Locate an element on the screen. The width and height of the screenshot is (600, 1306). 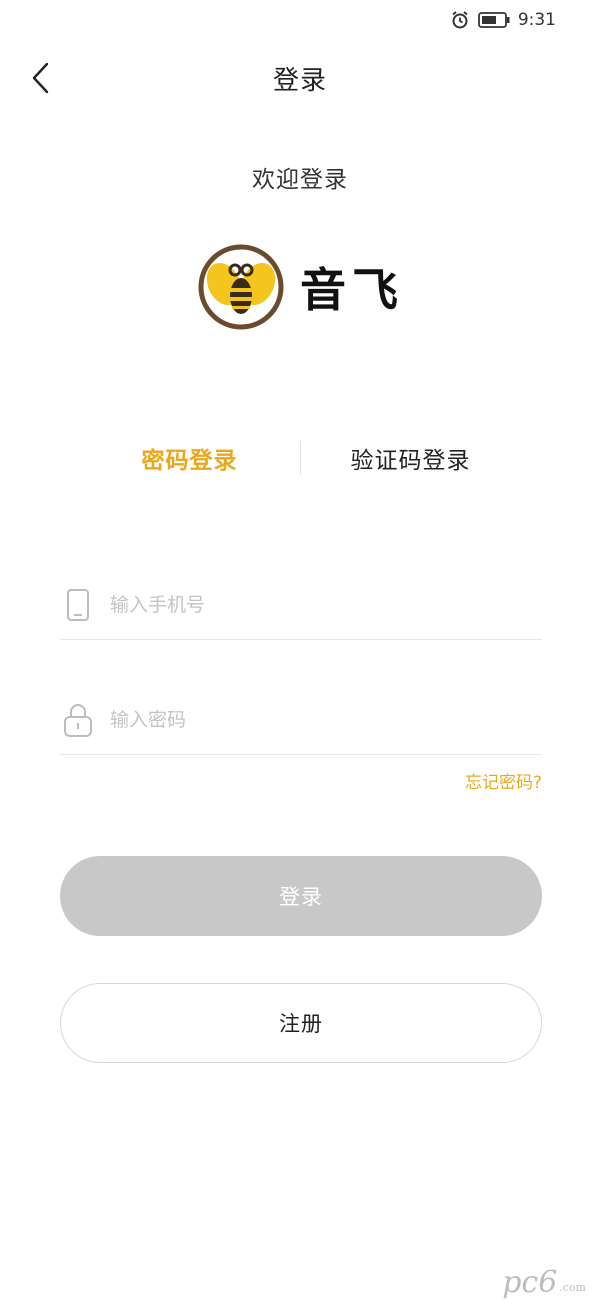
tab-code-login: 验证码登录 is located at coordinates (411, 458).